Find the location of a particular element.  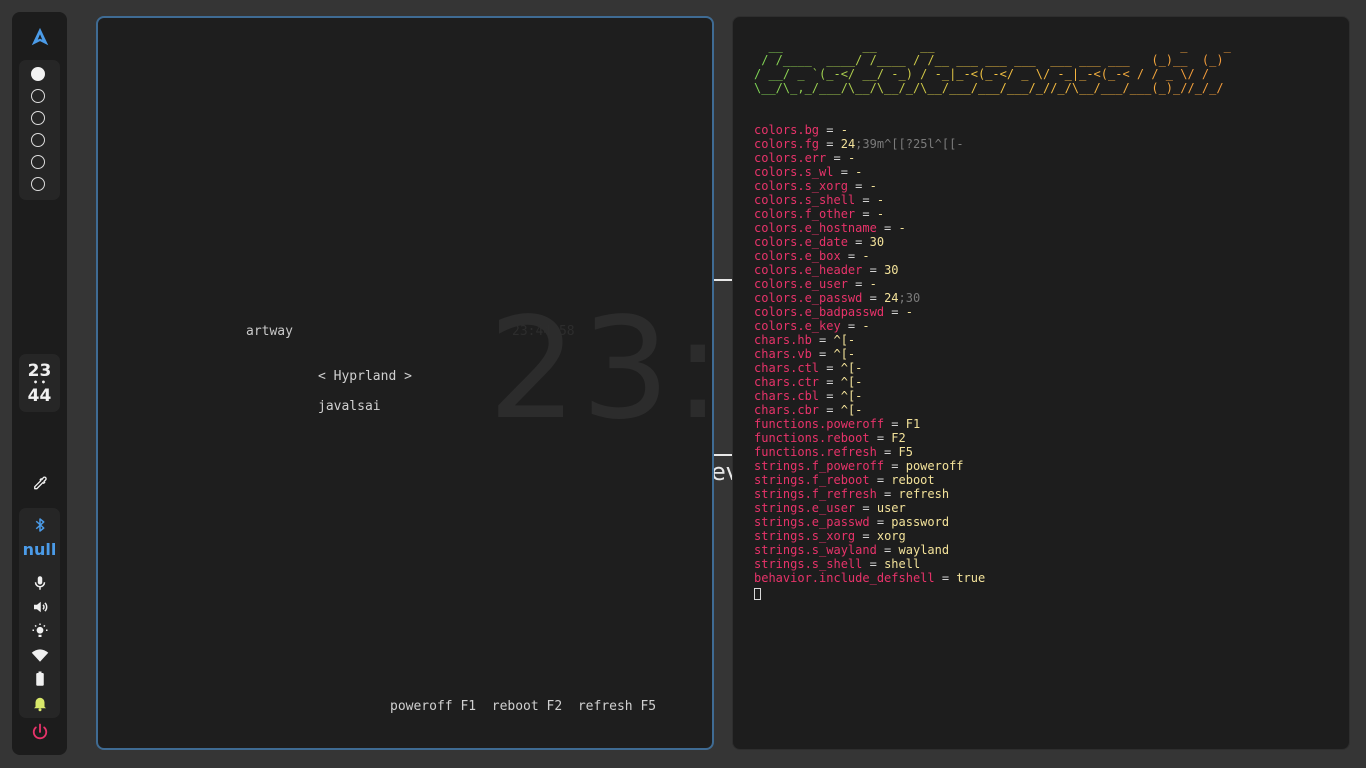

config-value: F5 is located at coordinates (905, 452).